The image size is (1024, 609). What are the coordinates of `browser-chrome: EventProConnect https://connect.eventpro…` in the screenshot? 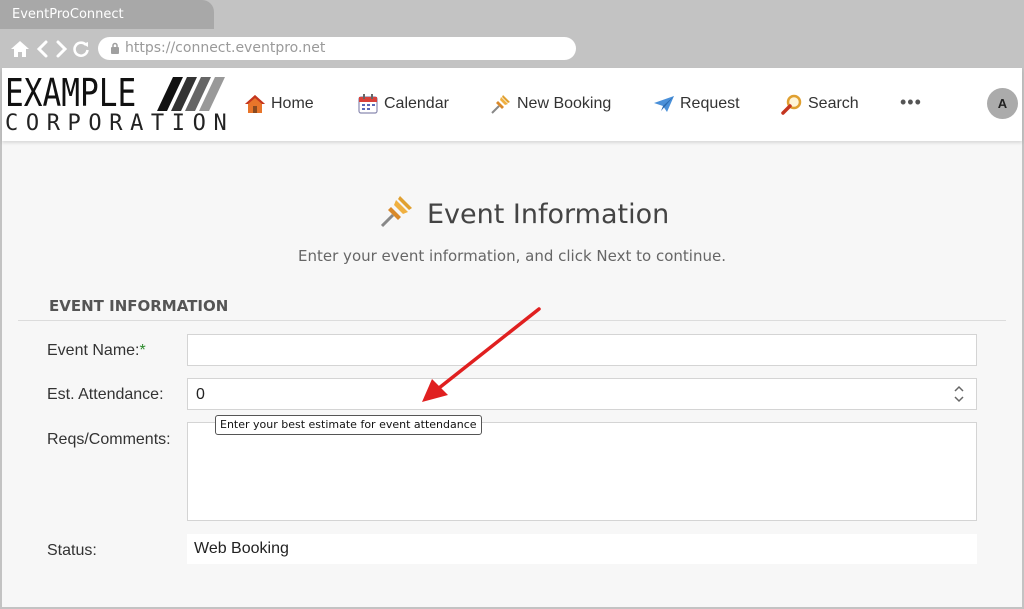 It's located at (512, 34).